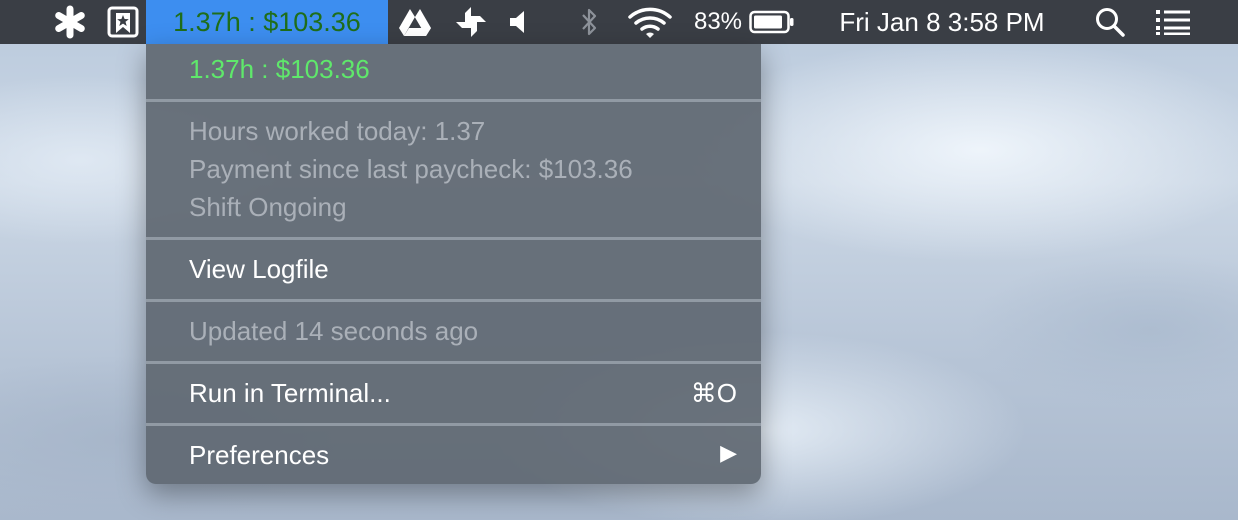  Describe the element at coordinates (772, 22) in the screenshot. I see `battery-icon` at that location.